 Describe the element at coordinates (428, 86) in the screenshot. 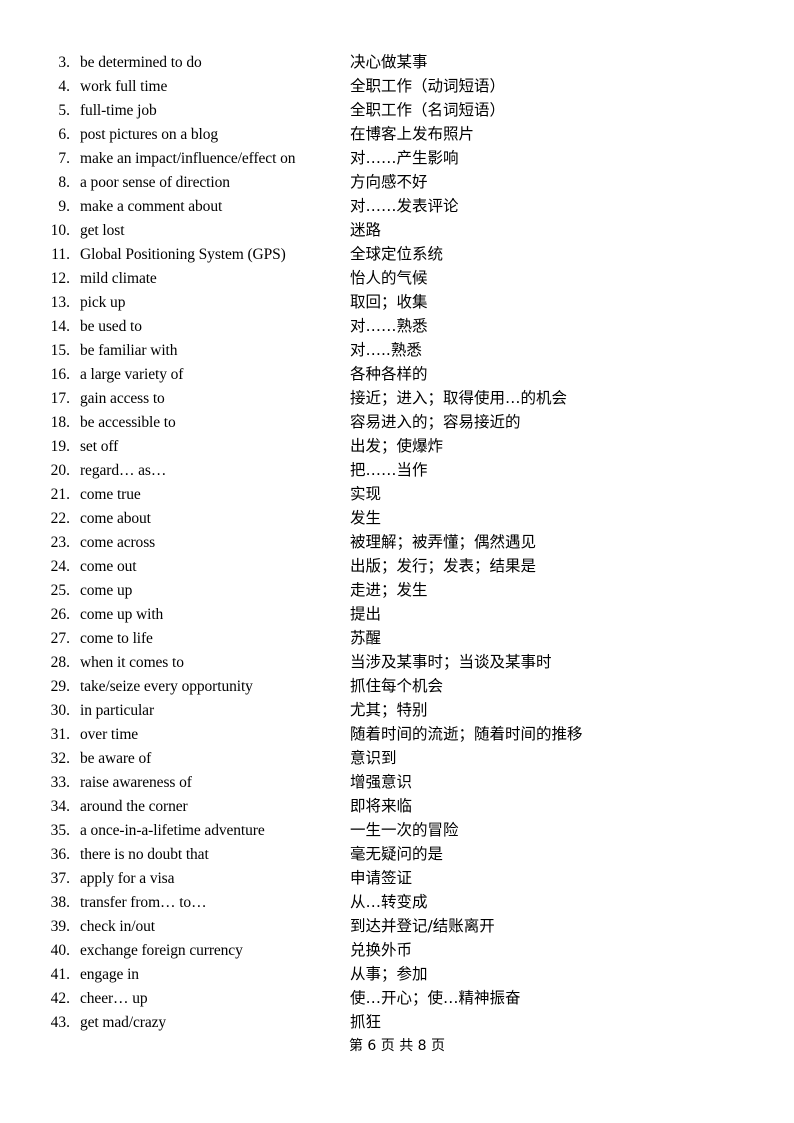

I see `entry-chinese-translation: 全职工作（动词短语）` at that location.